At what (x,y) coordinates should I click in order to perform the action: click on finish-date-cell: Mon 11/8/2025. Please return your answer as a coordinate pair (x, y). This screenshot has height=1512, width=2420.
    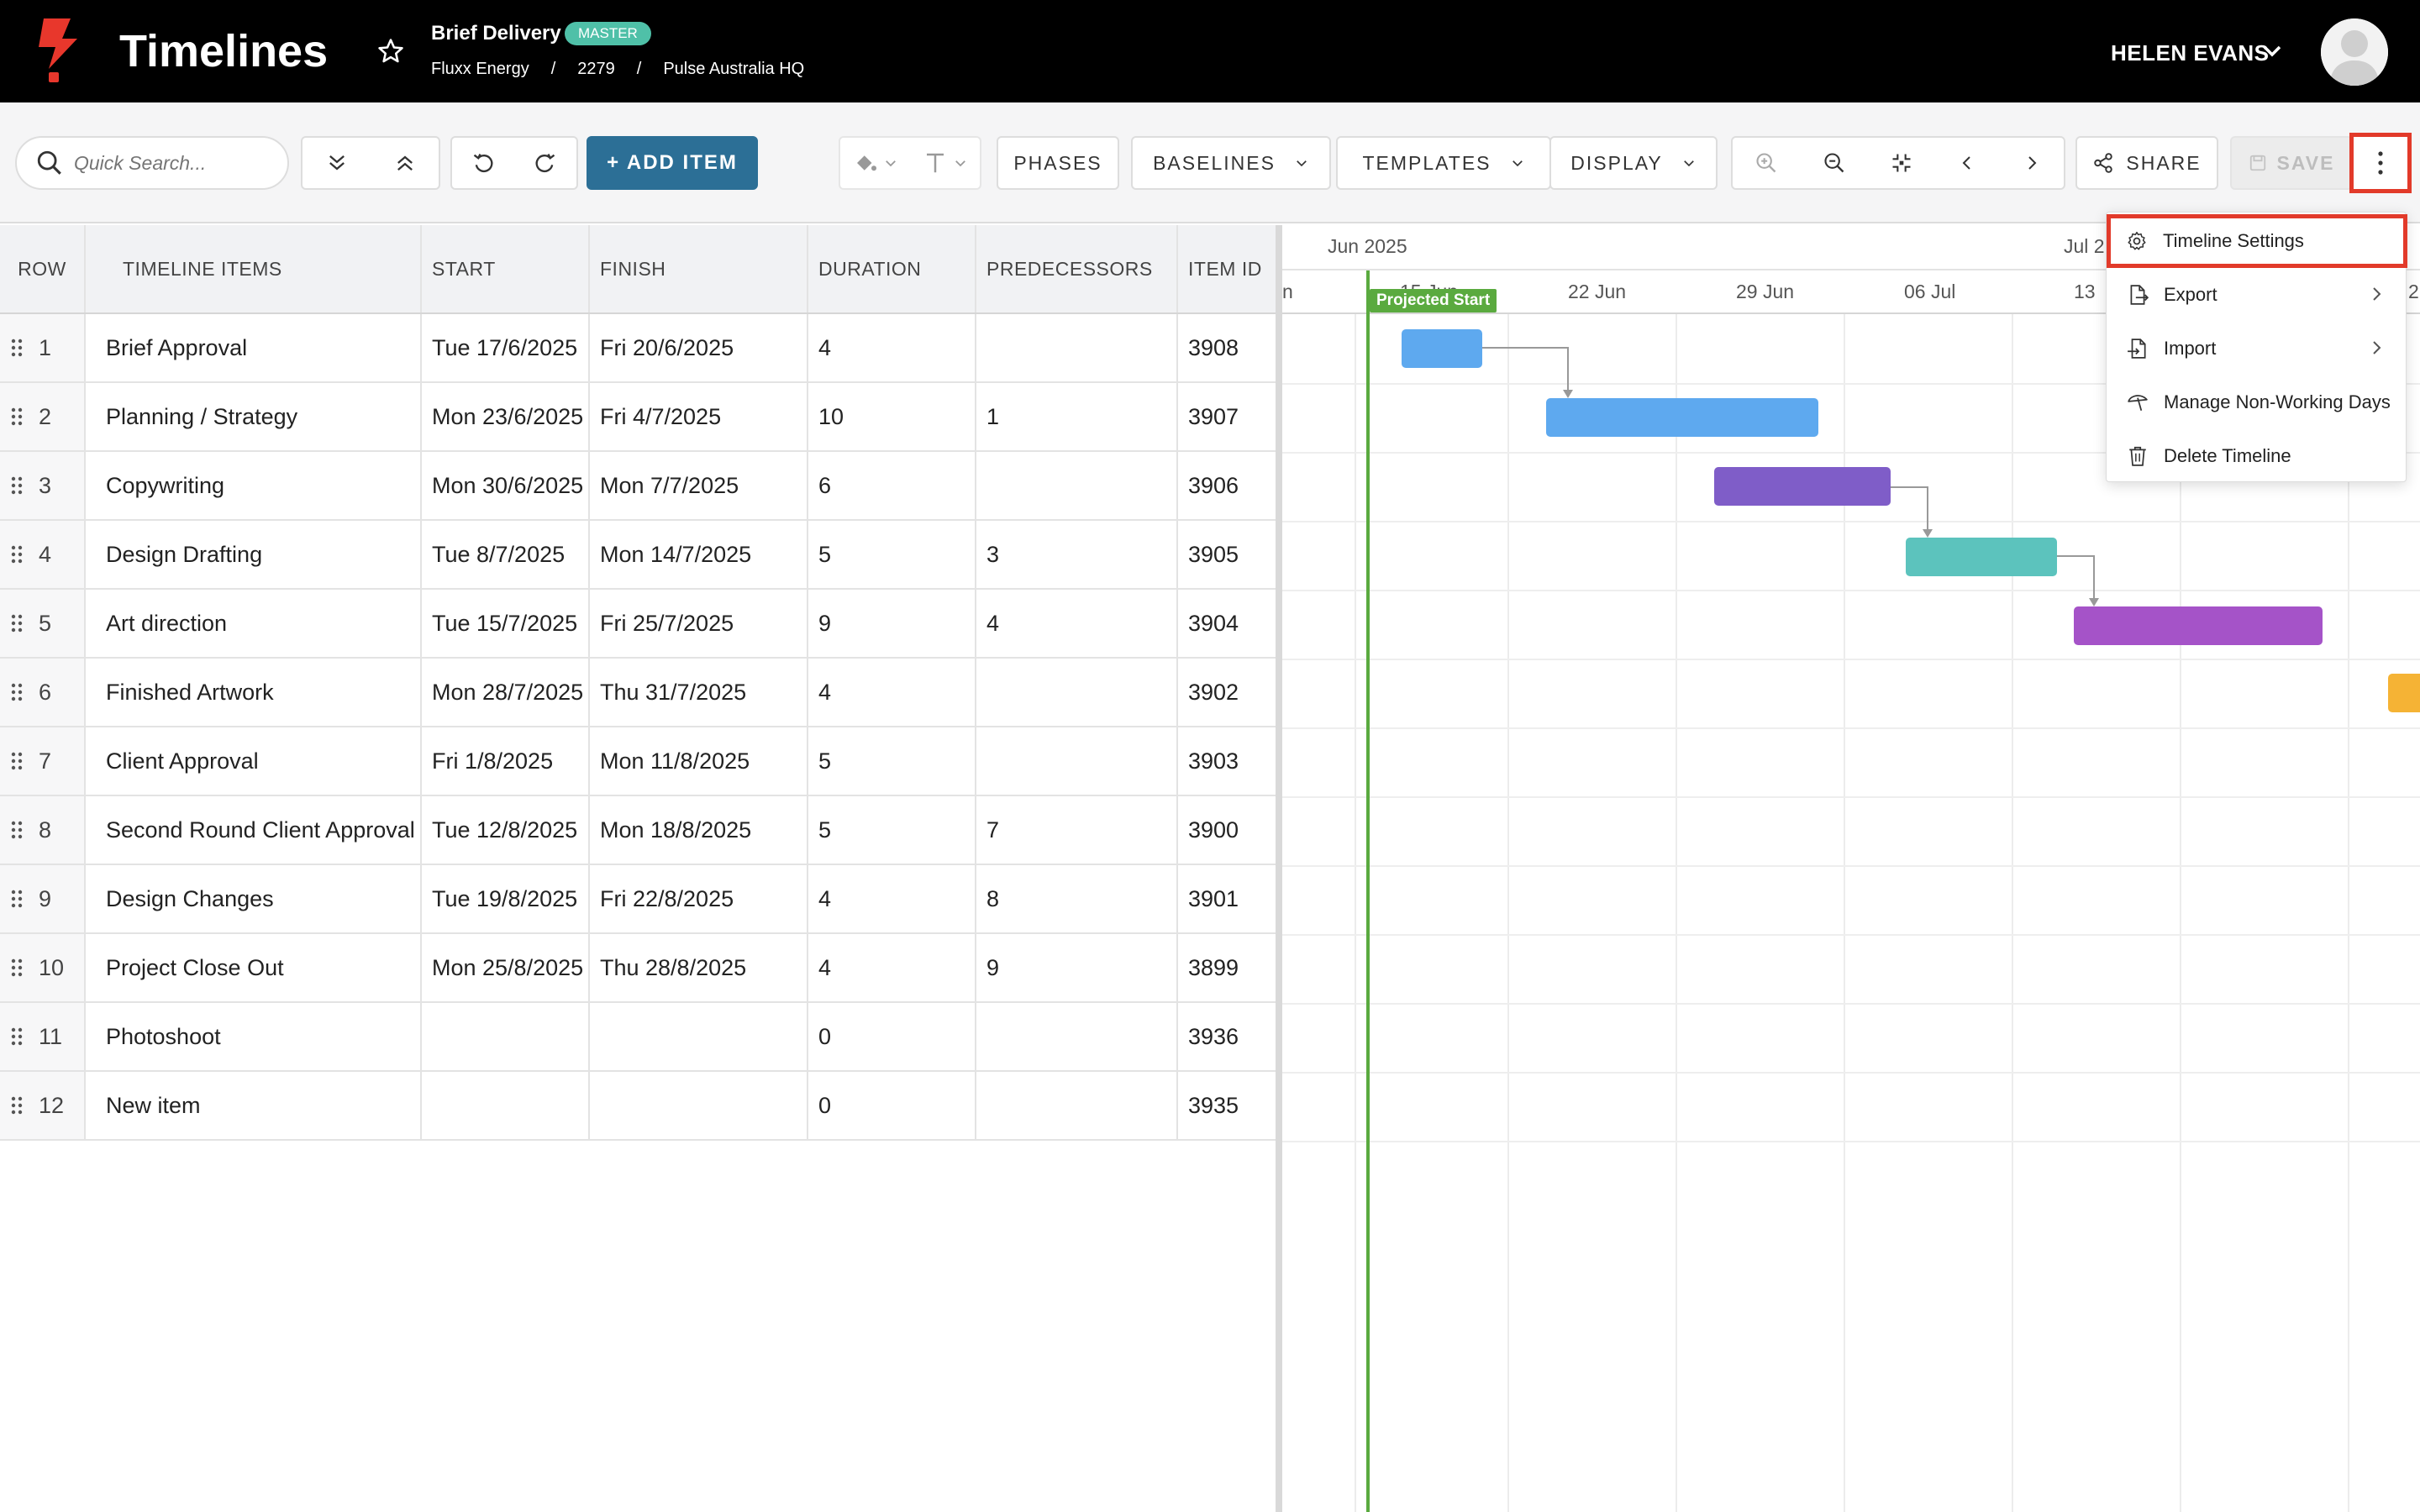
    Looking at the image, I should click on (699, 761).